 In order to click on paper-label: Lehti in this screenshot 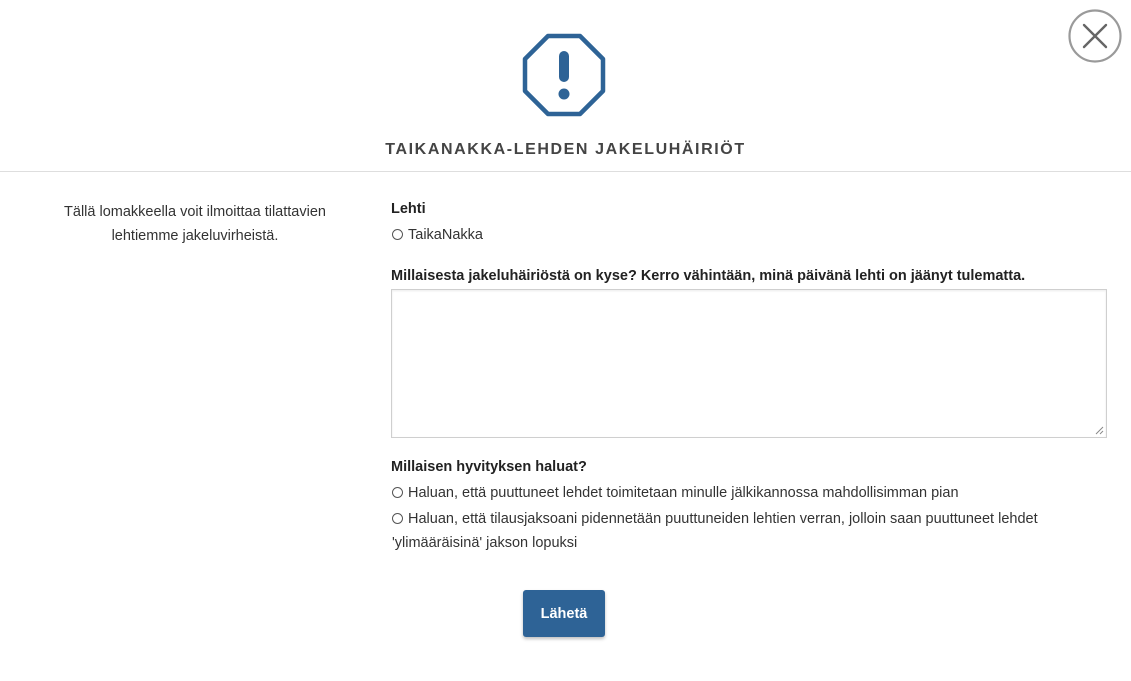, I will do `click(408, 209)`.